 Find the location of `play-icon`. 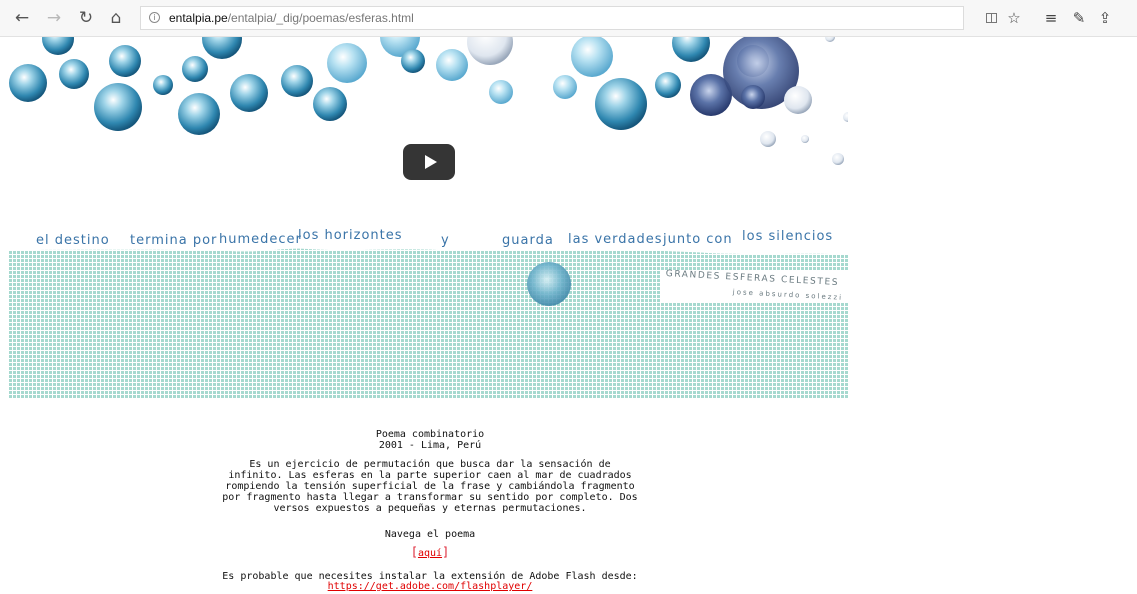

play-icon is located at coordinates (430, 162).